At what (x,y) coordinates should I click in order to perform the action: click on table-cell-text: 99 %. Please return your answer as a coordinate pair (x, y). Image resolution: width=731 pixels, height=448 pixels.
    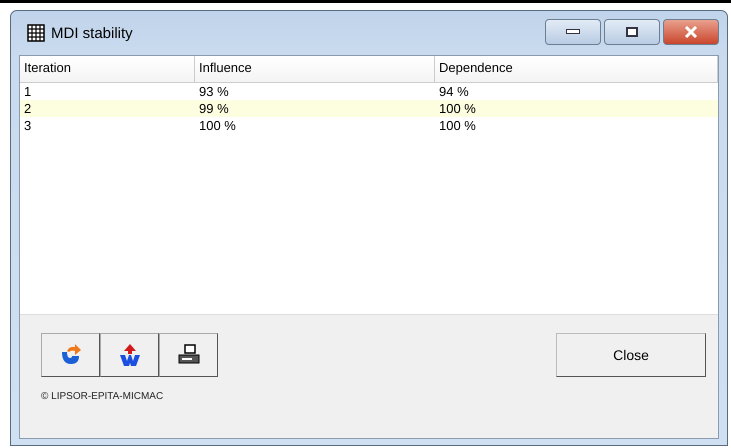
    Looking at the image, I should click on (214, 108).